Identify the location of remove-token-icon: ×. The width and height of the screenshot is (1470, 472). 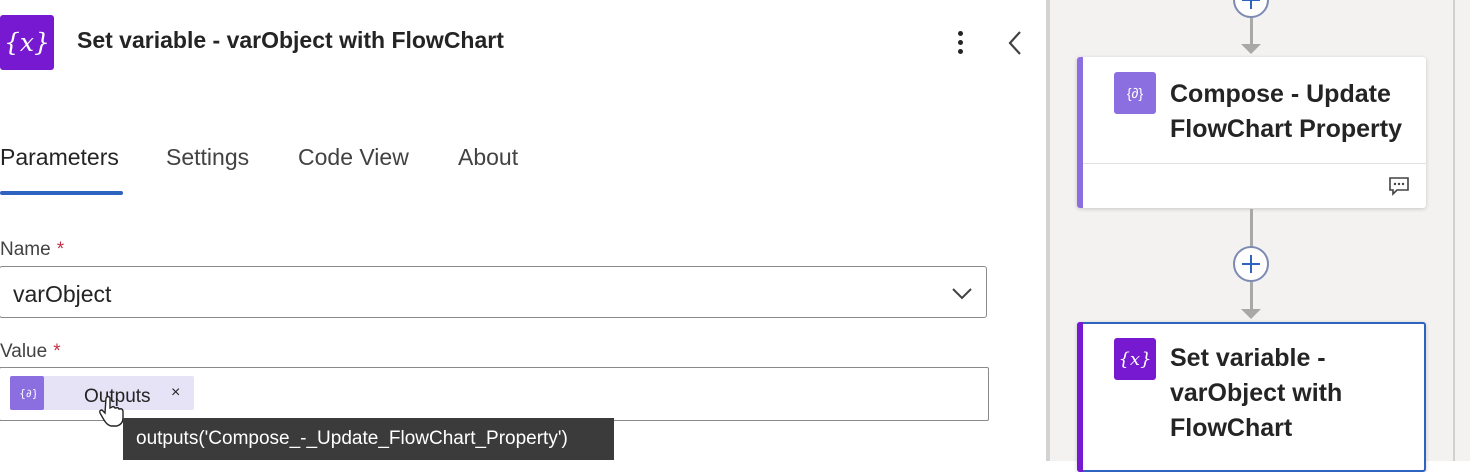
(175, 393).